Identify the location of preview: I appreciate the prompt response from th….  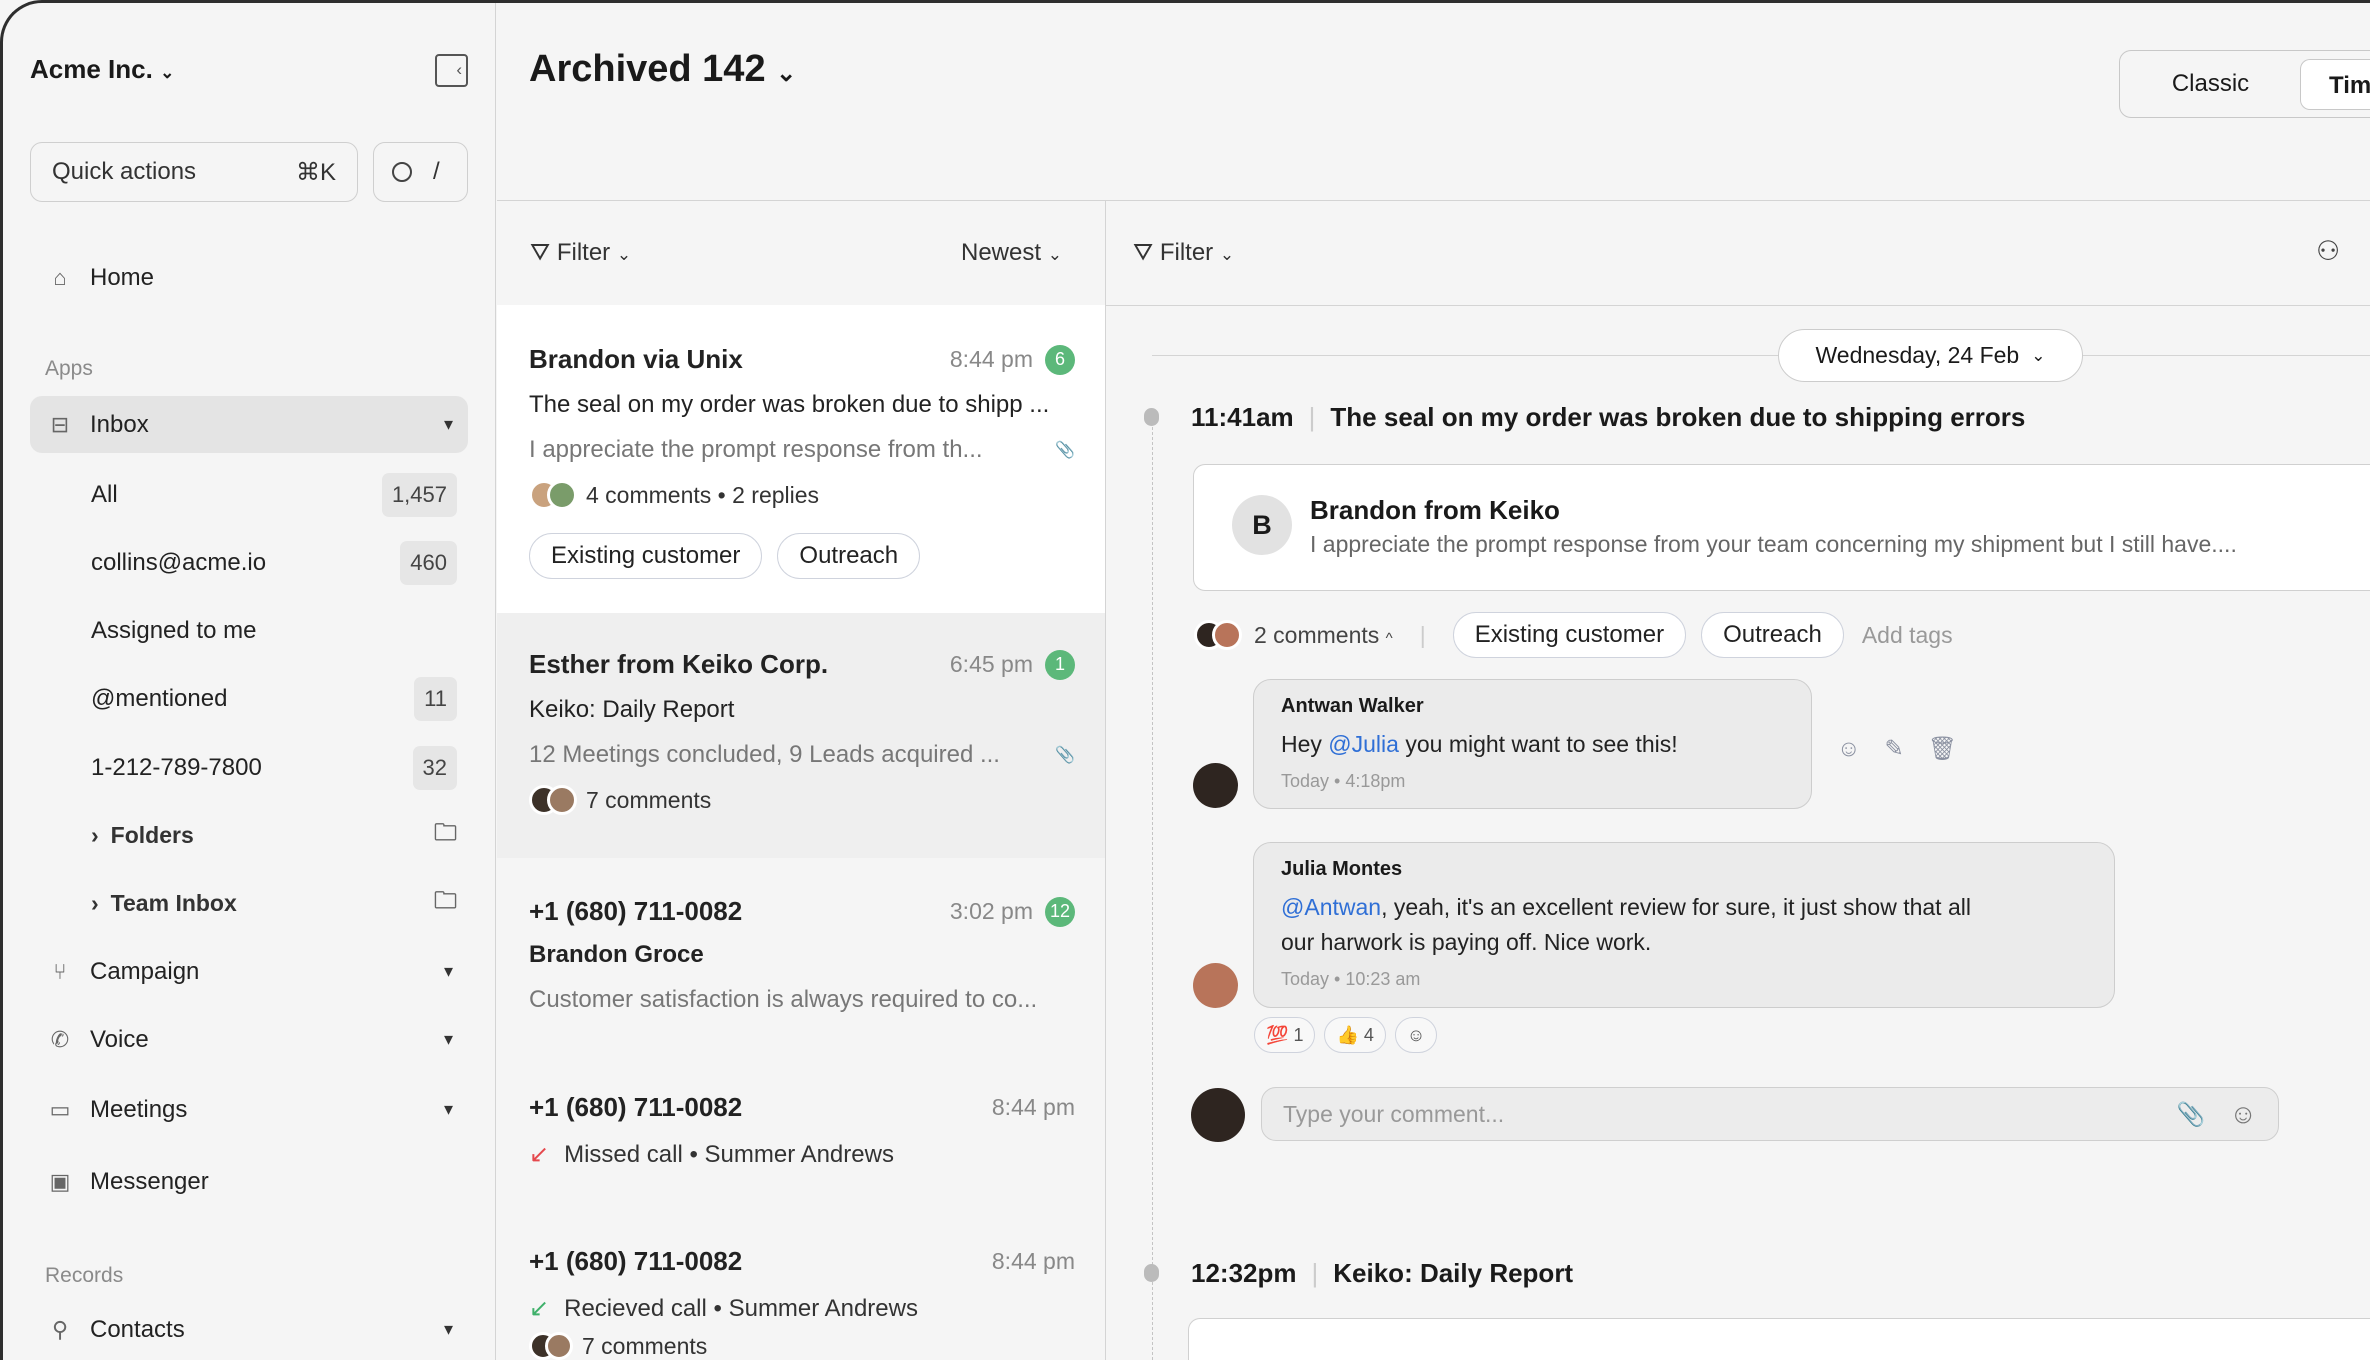
(756, 449).